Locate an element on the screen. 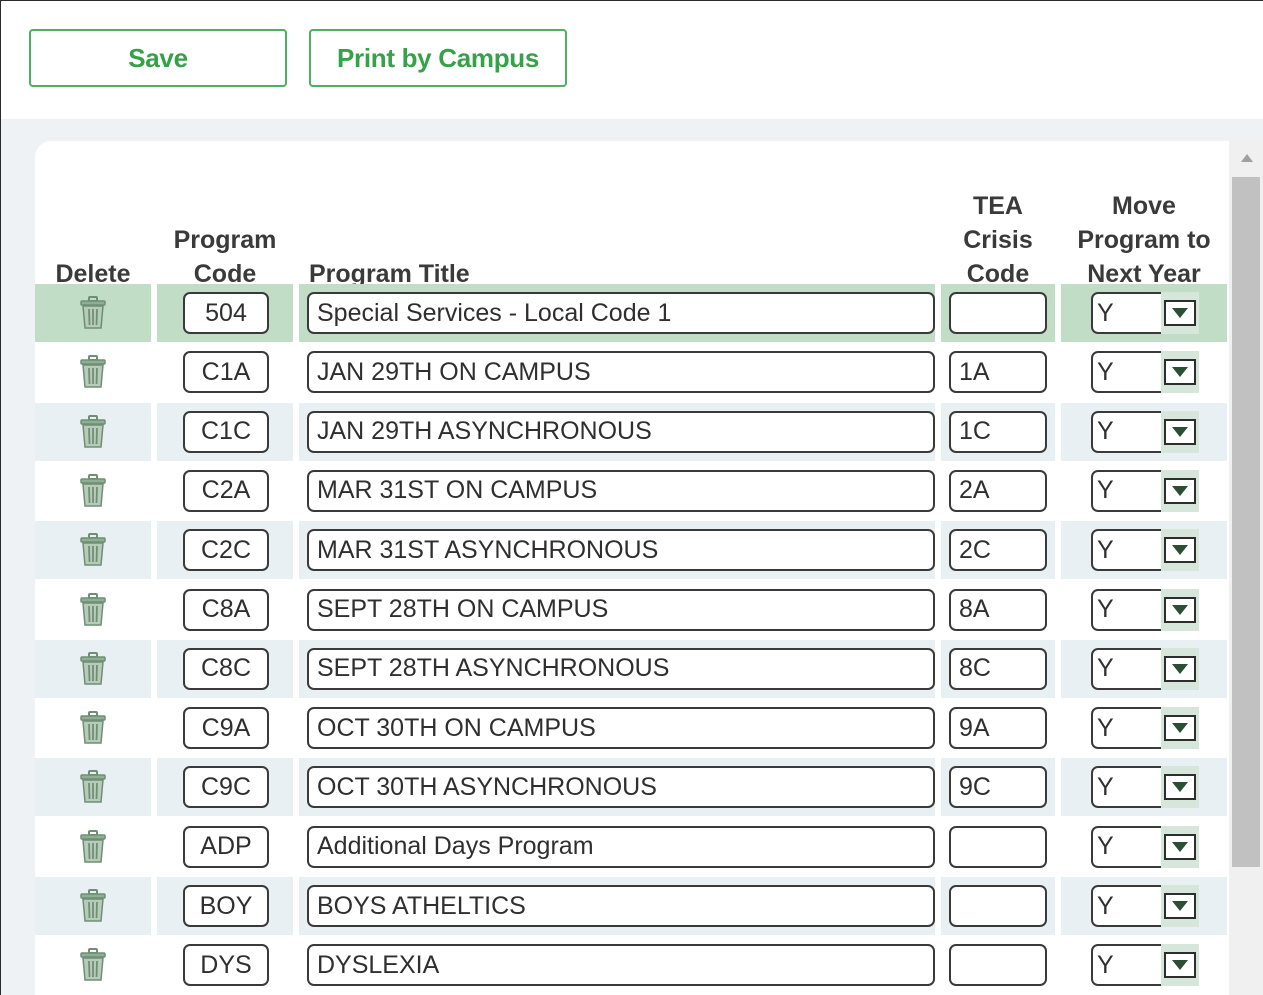  tea-crisis-code-field: 2C is located at coordinates (998, 550).